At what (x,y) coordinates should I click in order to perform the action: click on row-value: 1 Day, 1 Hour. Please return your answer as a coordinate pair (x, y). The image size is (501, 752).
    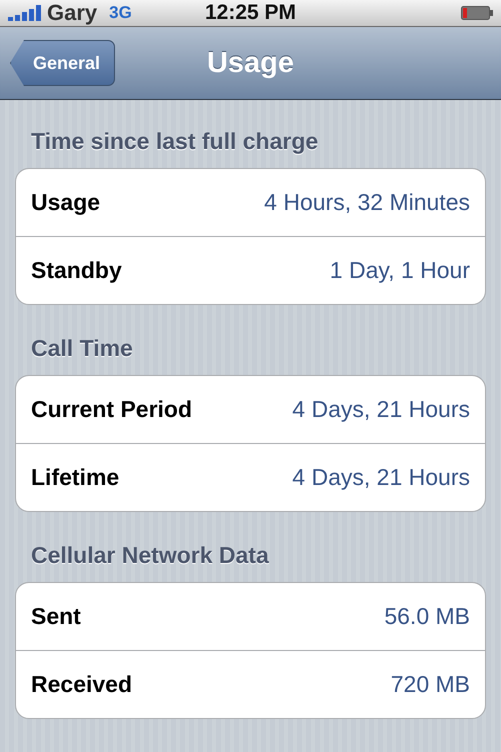
    Looking at the image, I should click on (400, 270).